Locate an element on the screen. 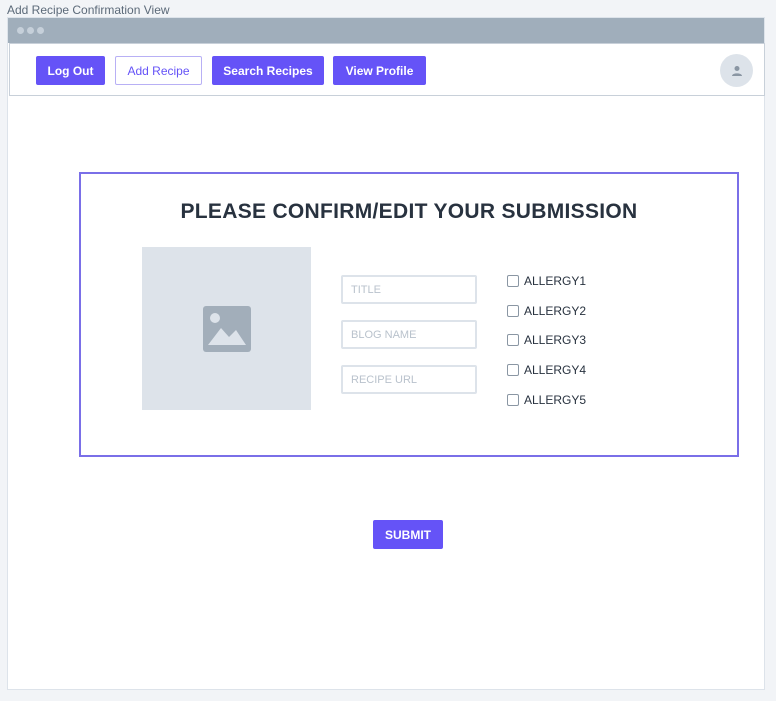 Image resolution: width=776 pixels, height=701 pixels. allergy-option: ALLERGY3 is located at coordinates (546, 340).